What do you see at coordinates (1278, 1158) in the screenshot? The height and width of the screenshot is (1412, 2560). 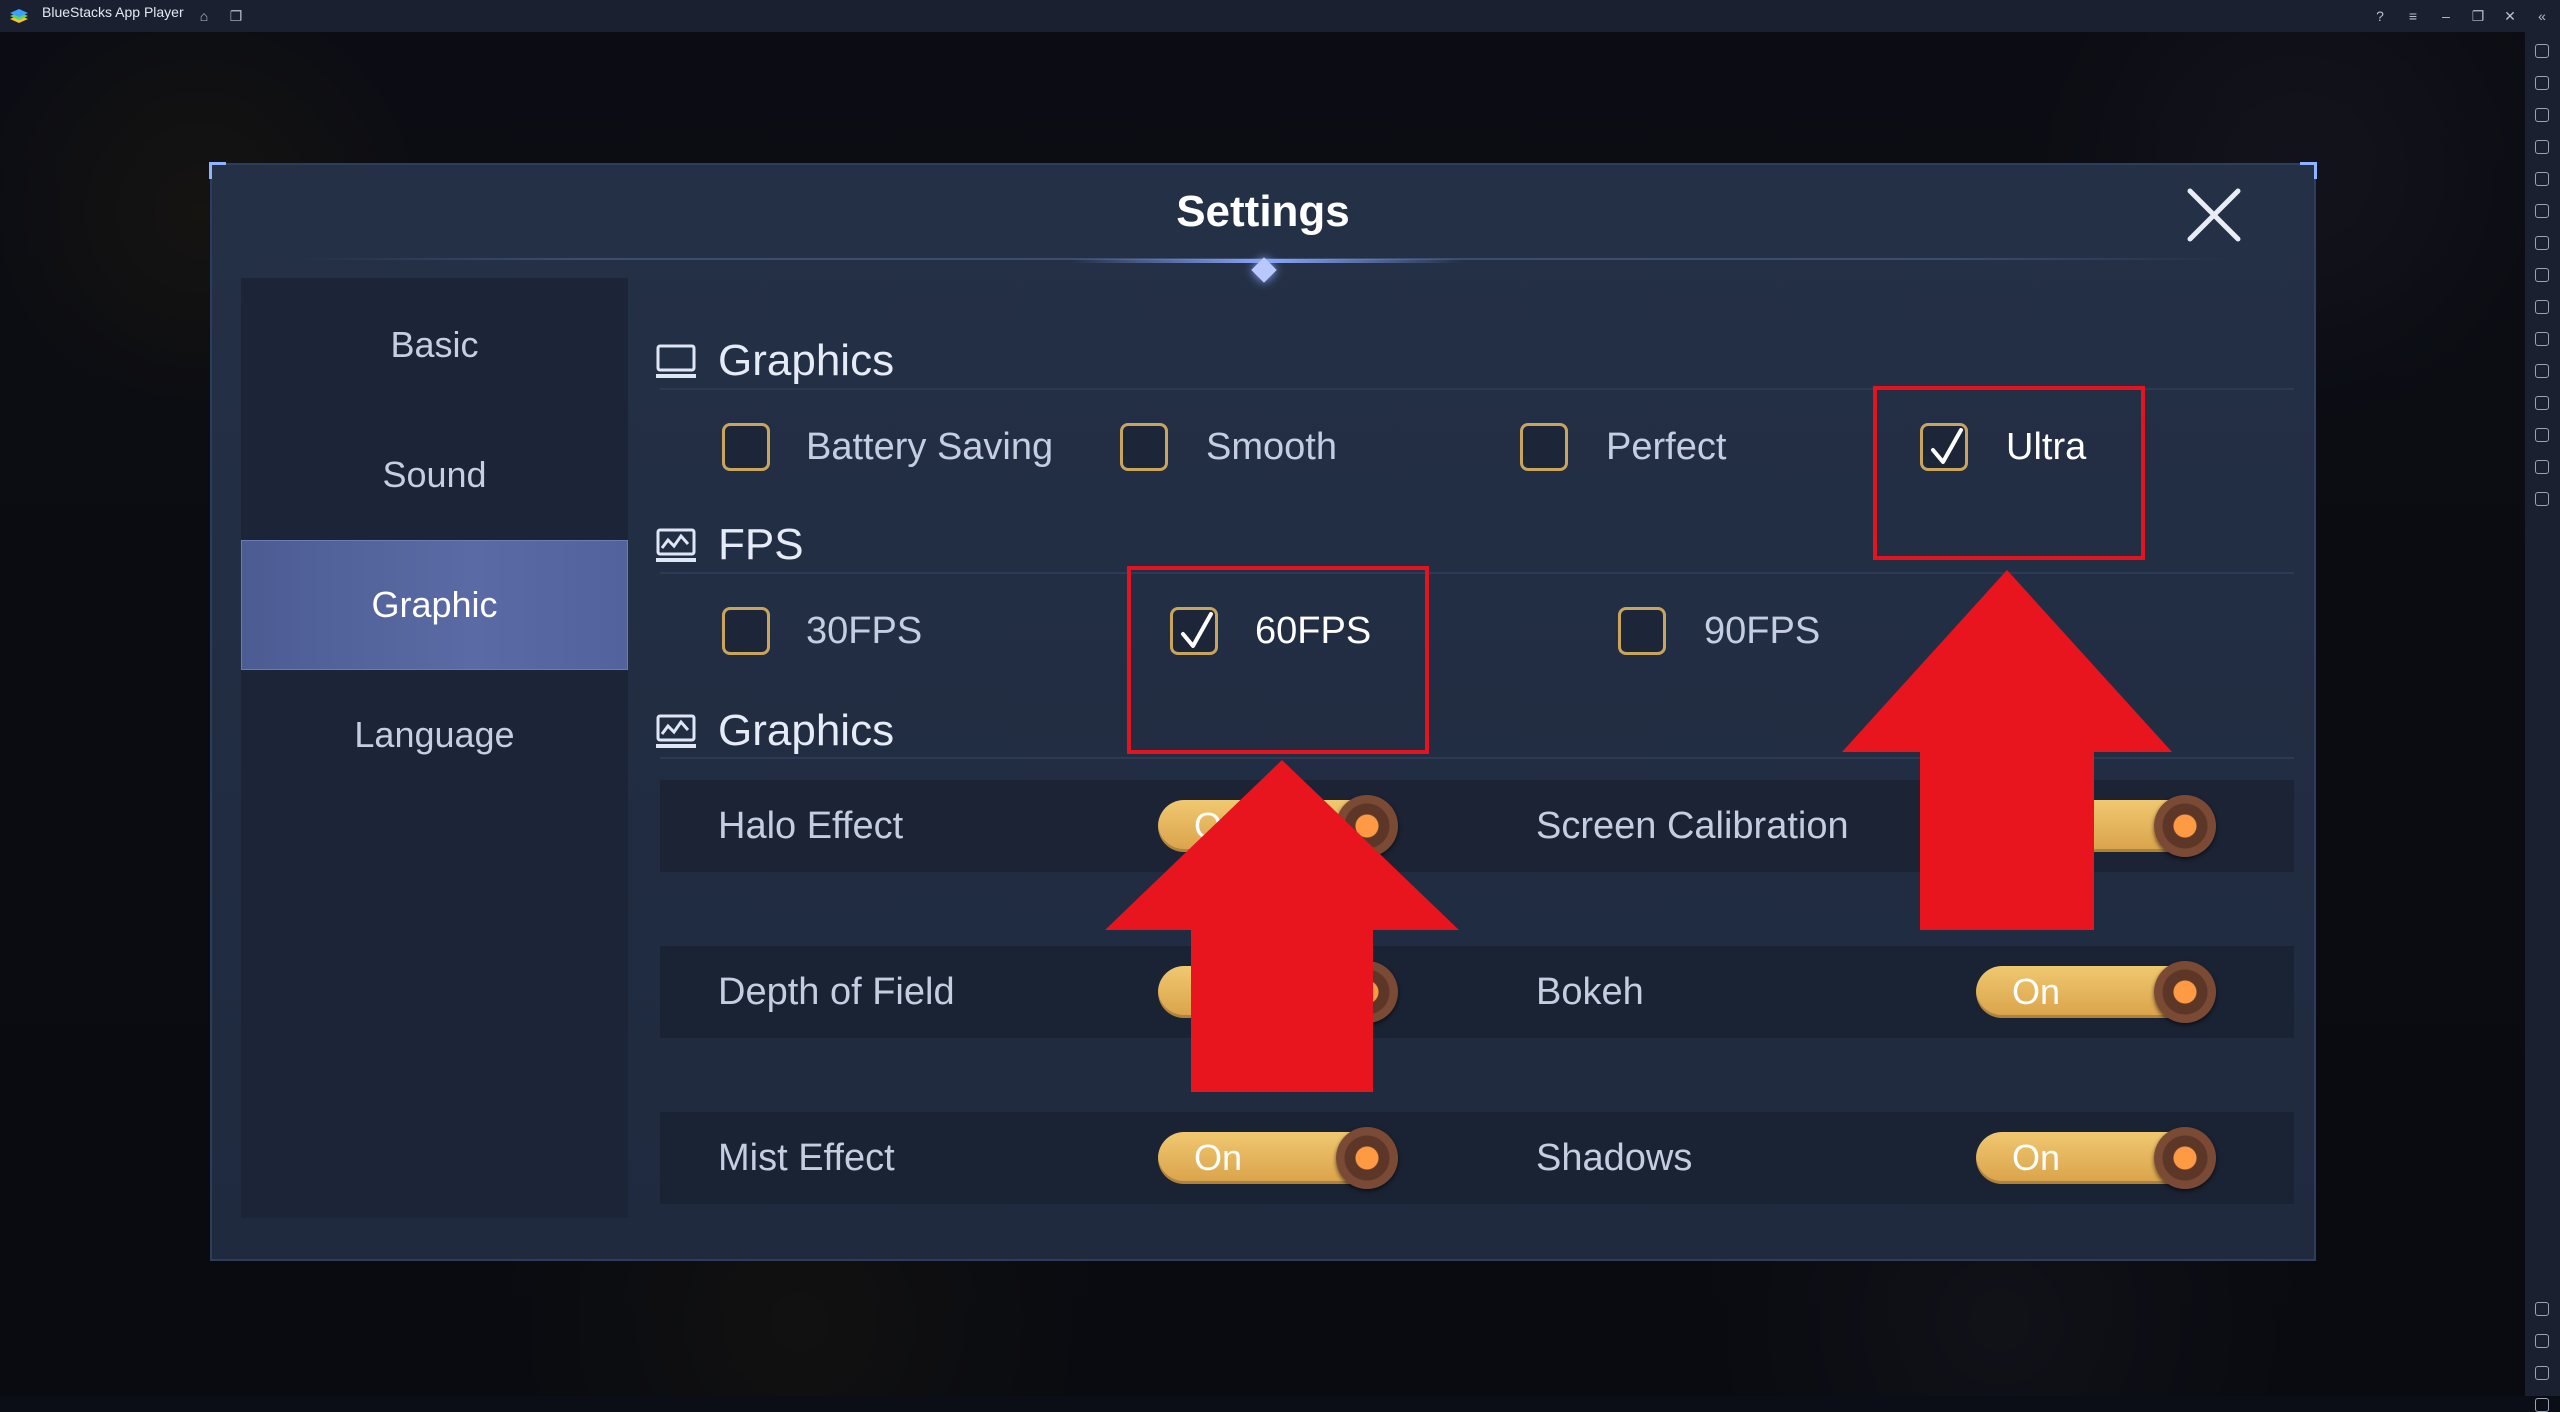 I see `mist-effect-toggle: On` at bounding box center [1278, 1158].